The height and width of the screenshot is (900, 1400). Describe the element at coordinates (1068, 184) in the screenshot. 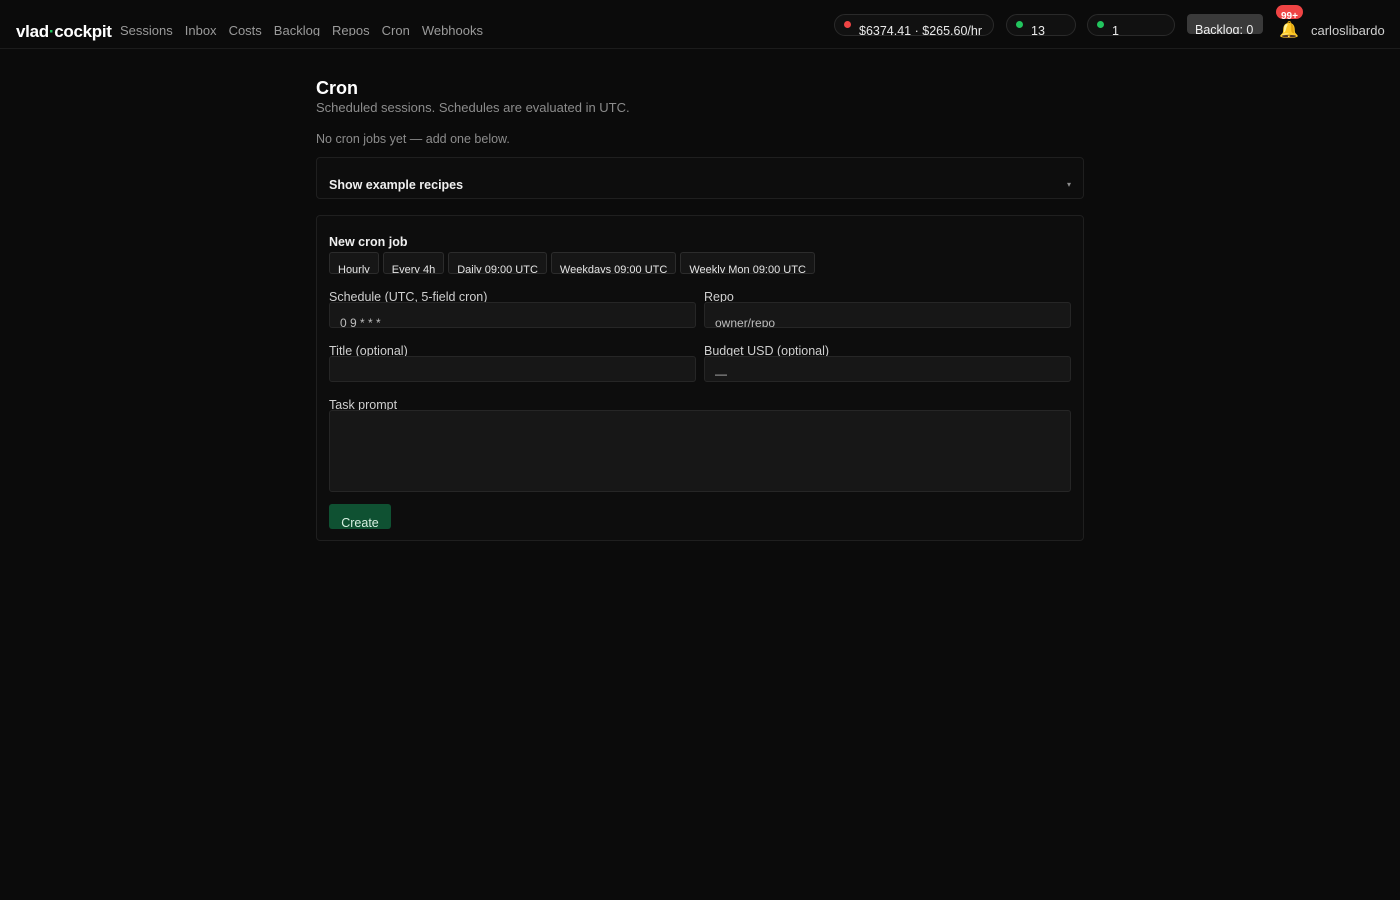

I see `chevron-down-icon: ▾` at that location.